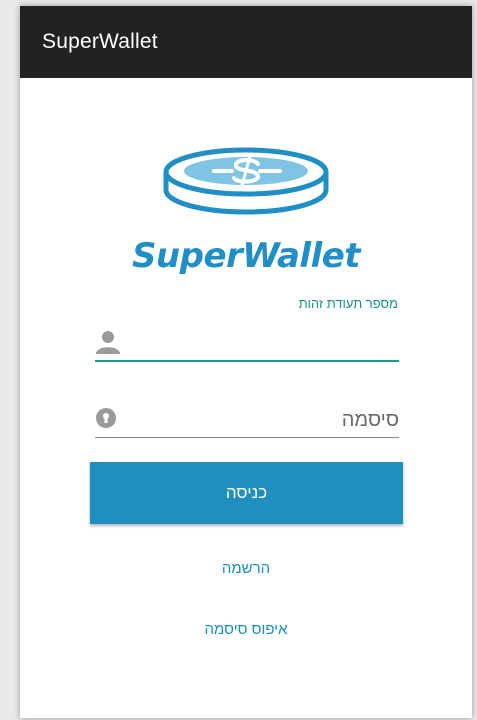 The width and height of the screenshot is (477, 720). Describe the element at coordinates (246, 629) in the screenshot. I see `reset-password-link: איפוס סיסמה` at that location.